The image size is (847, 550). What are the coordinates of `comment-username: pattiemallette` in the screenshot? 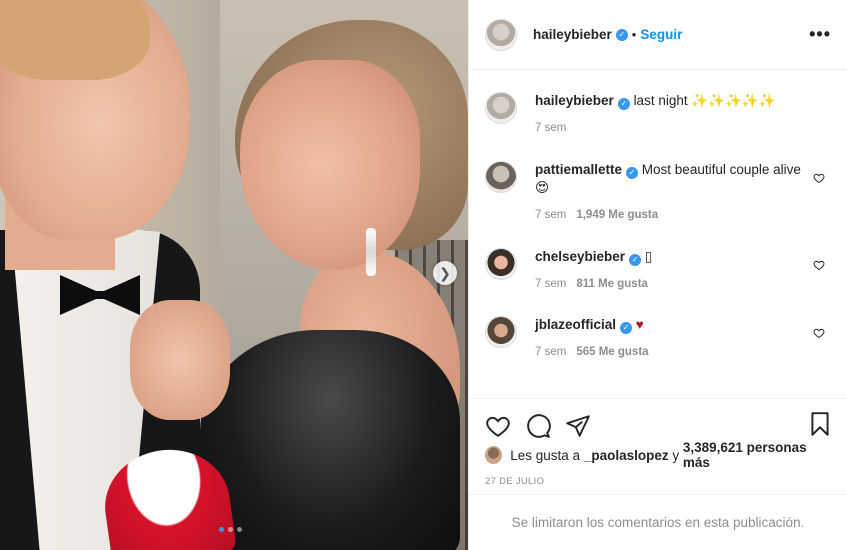 It's located at (578, 169).